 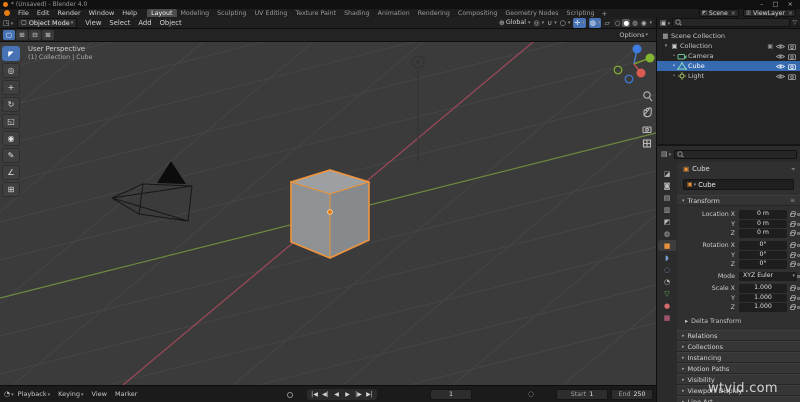 What do you see at coordinates (738, 368) in the screenshot?
I see `panel-motion-paths: ▸ Motion Paths` at bounding box center [738, 368].